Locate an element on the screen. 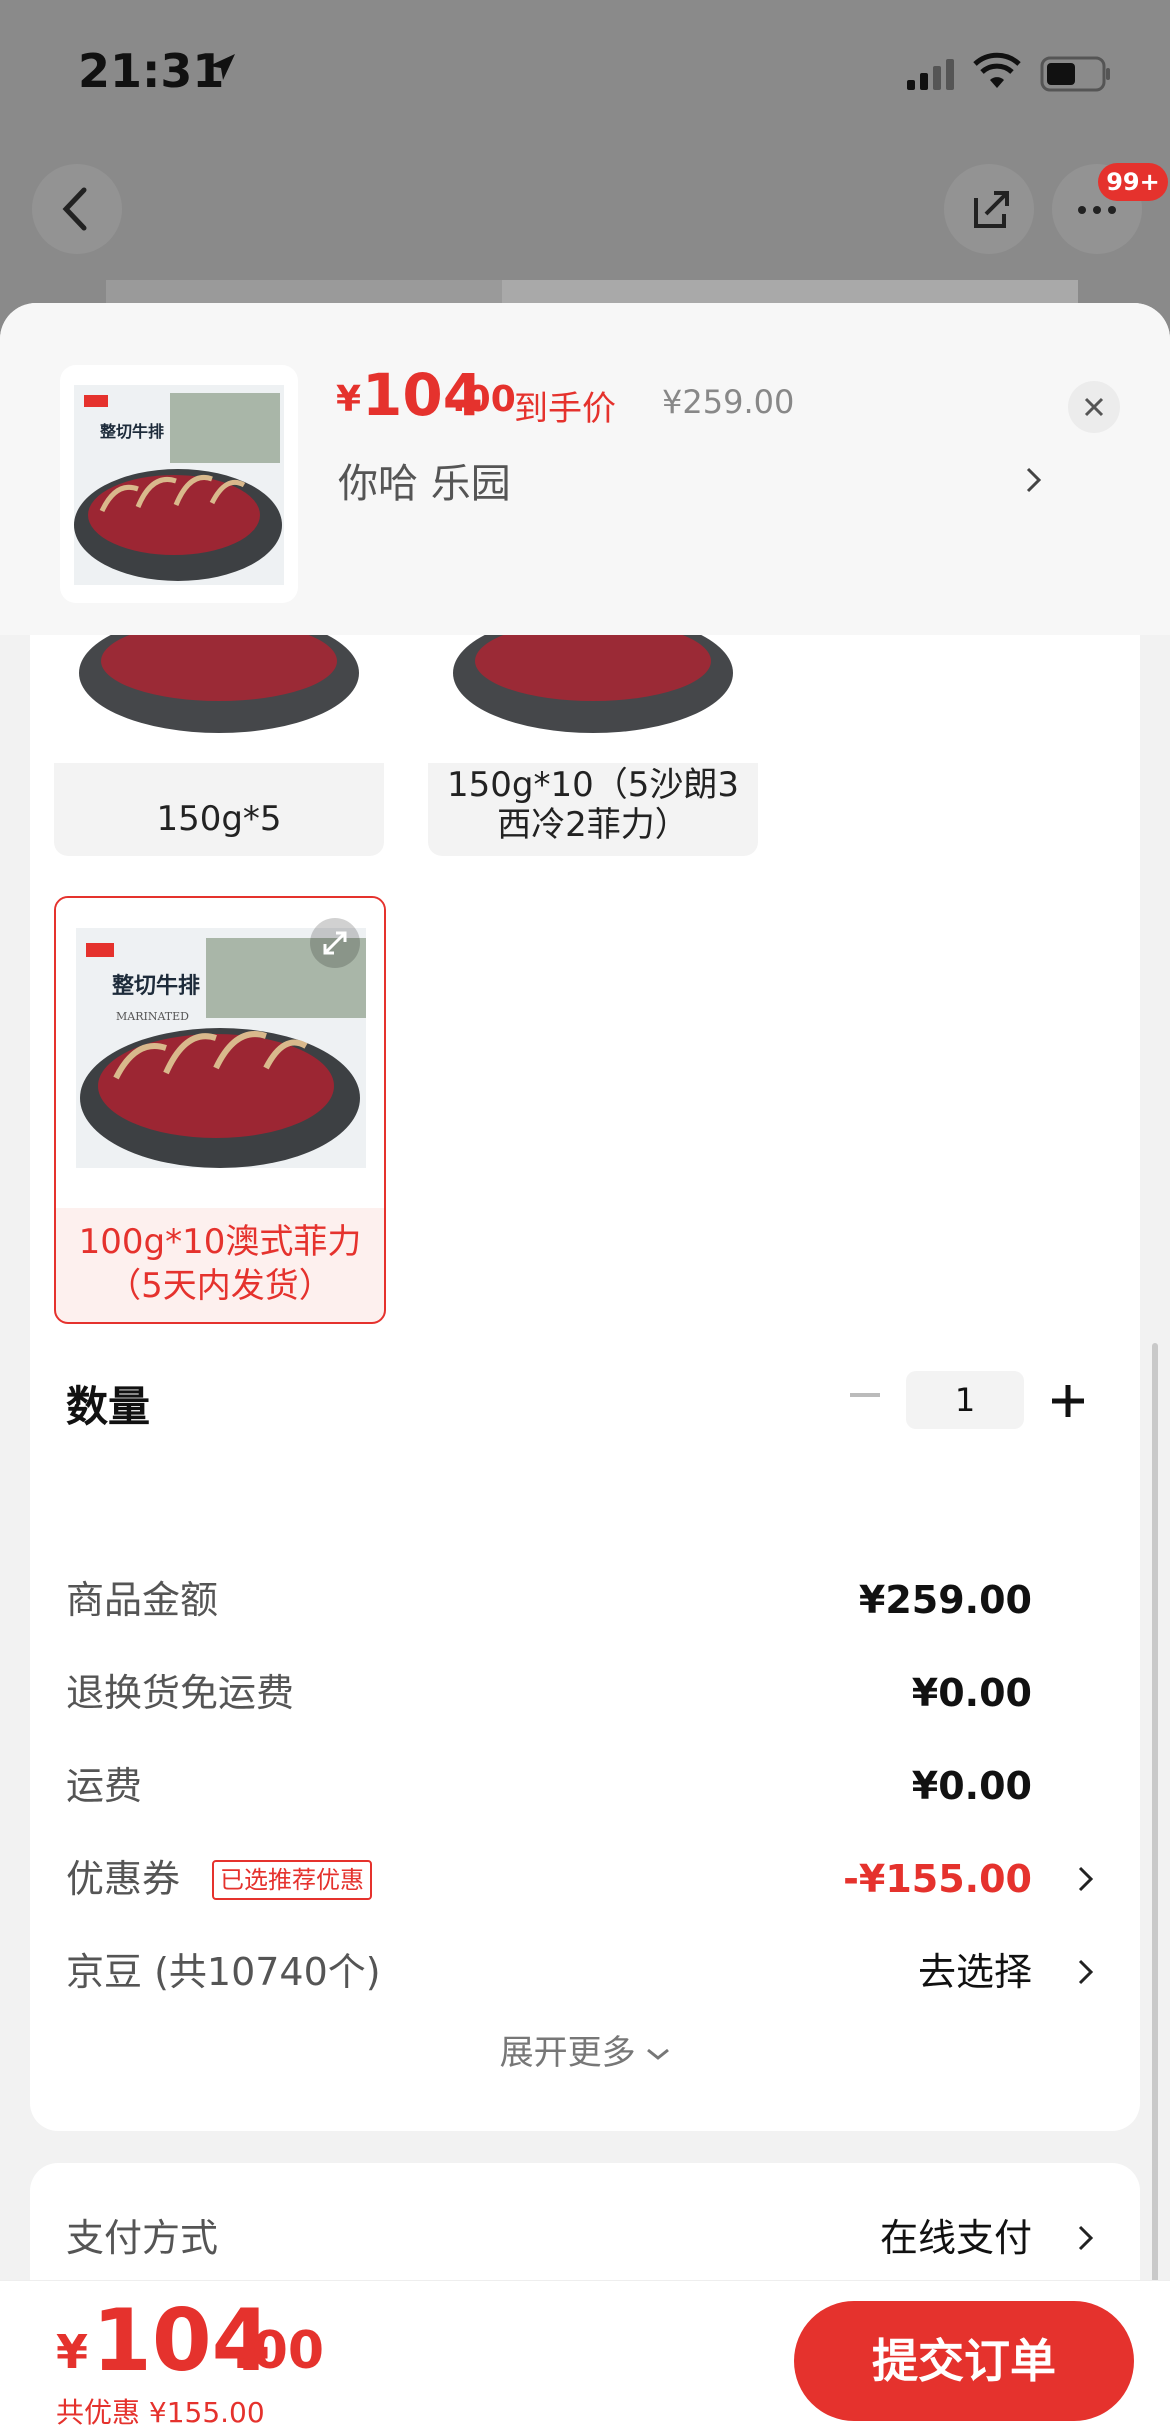 The image size is (1170, 2431). close-icon is located at coordinates (1094, 407).